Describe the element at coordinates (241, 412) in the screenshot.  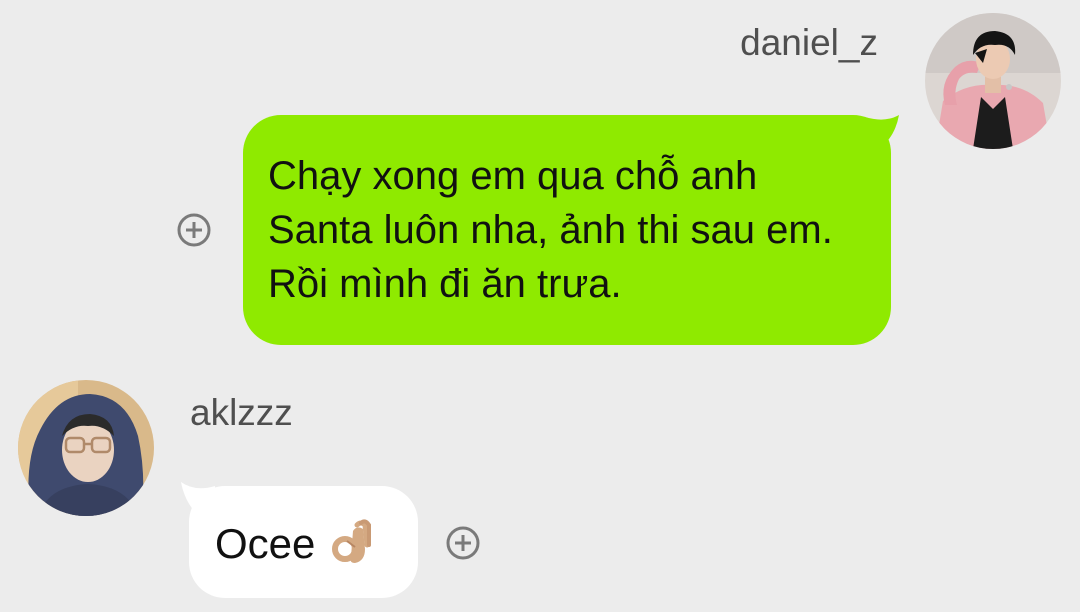
I see `sender-name: aklzzz` at that location.